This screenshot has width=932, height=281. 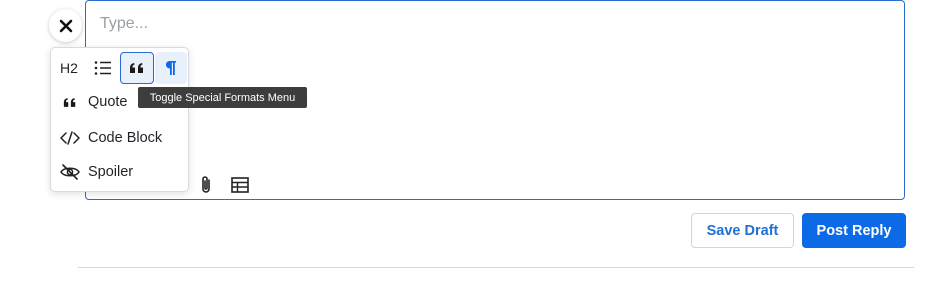 I want to click on close-button, so click(x=65, y=25).